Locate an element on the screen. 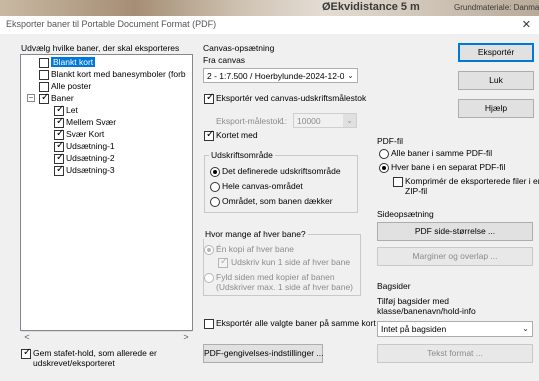  tree-item-mellem-svaer: ✓ Mellem Svær is located at coordinates (85, 121).